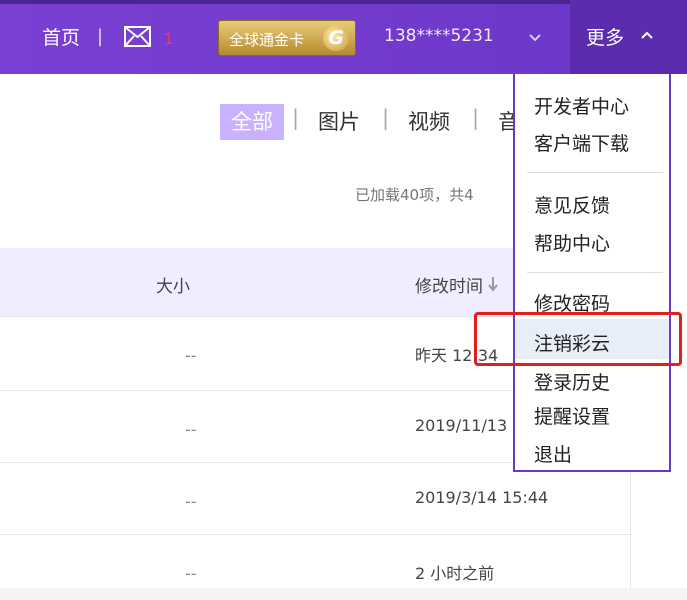 The image size is (687, 600). What do you see at coordinates (439, 36) in the screenshot?
I see `phone-number: 138****5231` at bounding box center [439, 36].